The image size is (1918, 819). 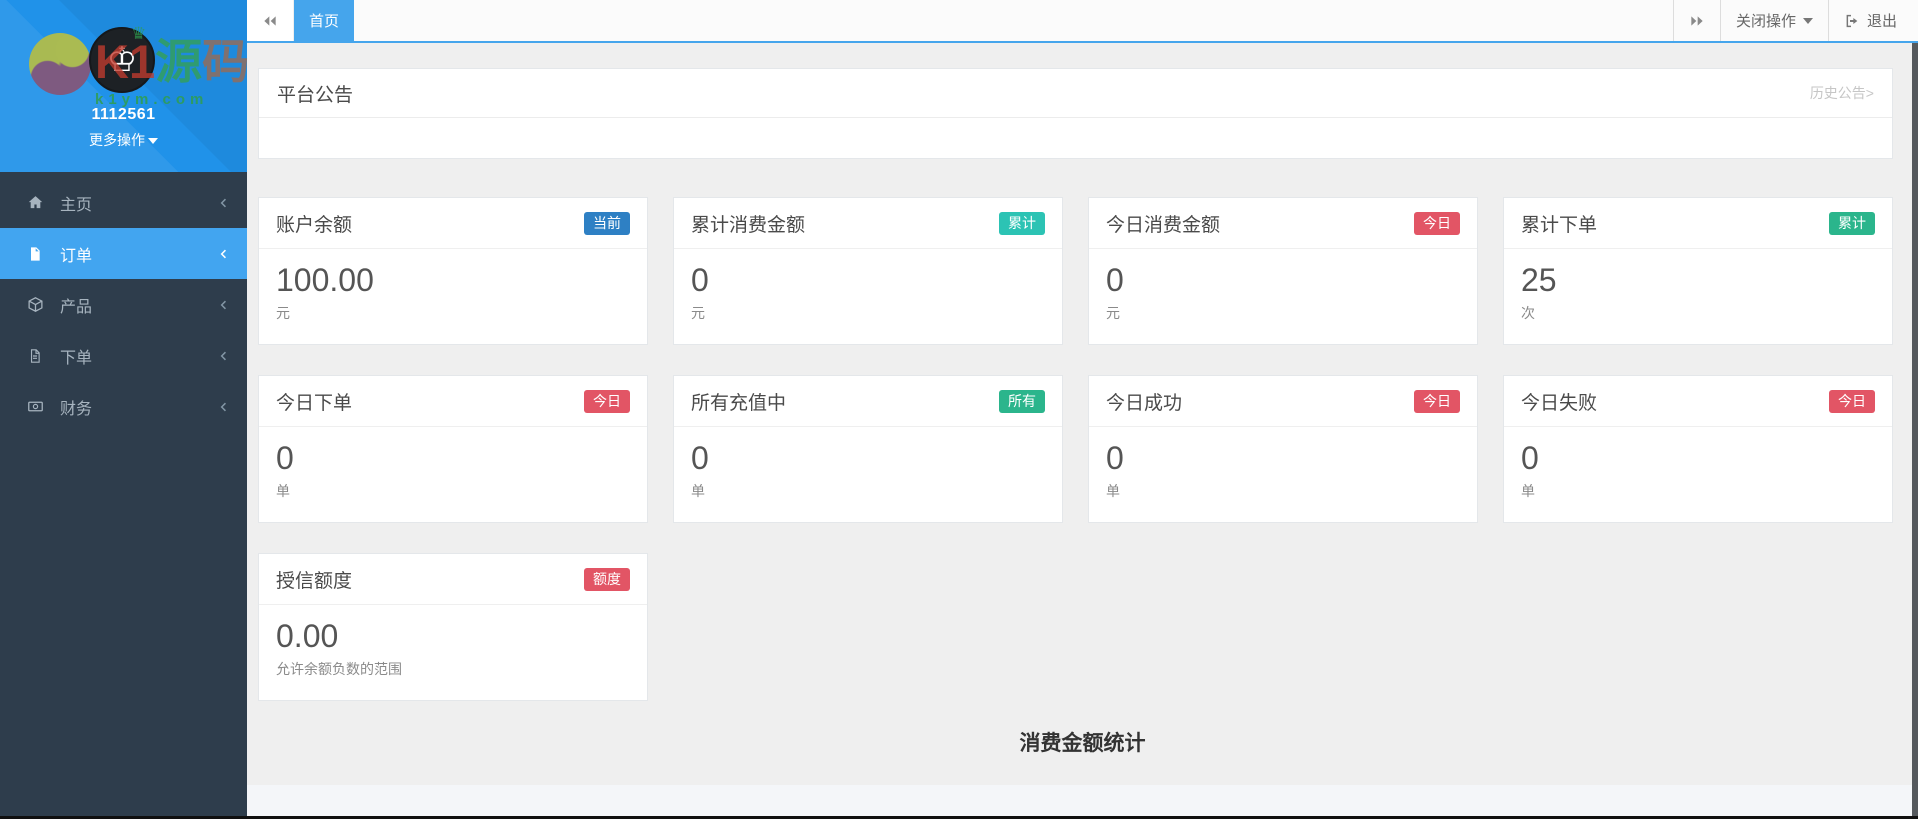 I want to click on announcement-panel: 平台公告 历史公告>, so click(x=1075, y=113).